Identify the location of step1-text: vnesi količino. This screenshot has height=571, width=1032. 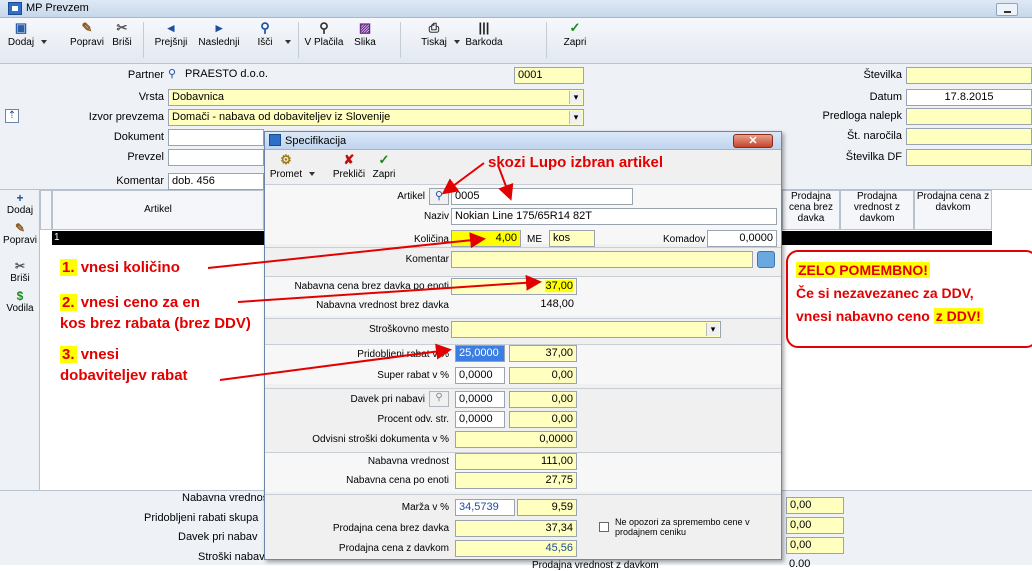
(130, 267).